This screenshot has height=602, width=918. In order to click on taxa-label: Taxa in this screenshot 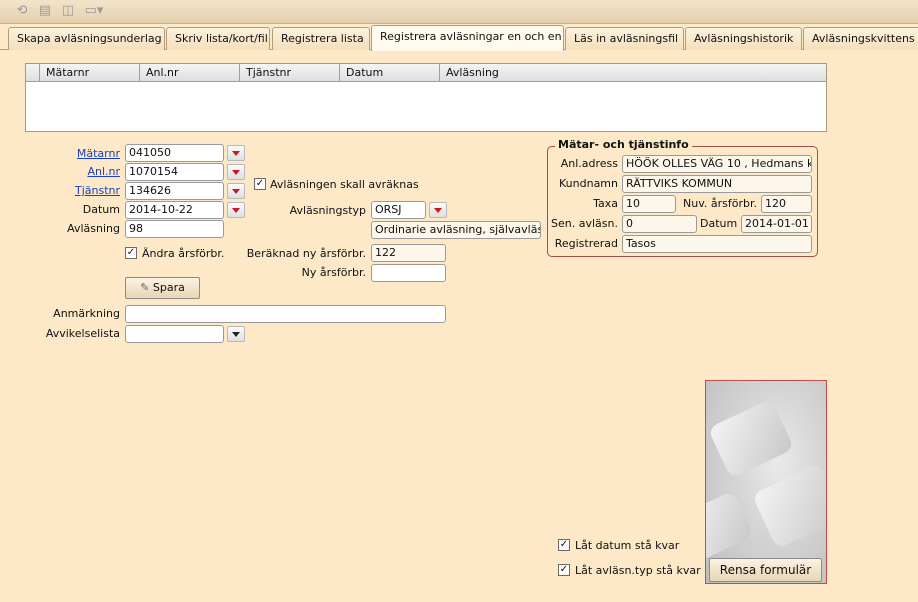, I will do `click(605, 203)`.